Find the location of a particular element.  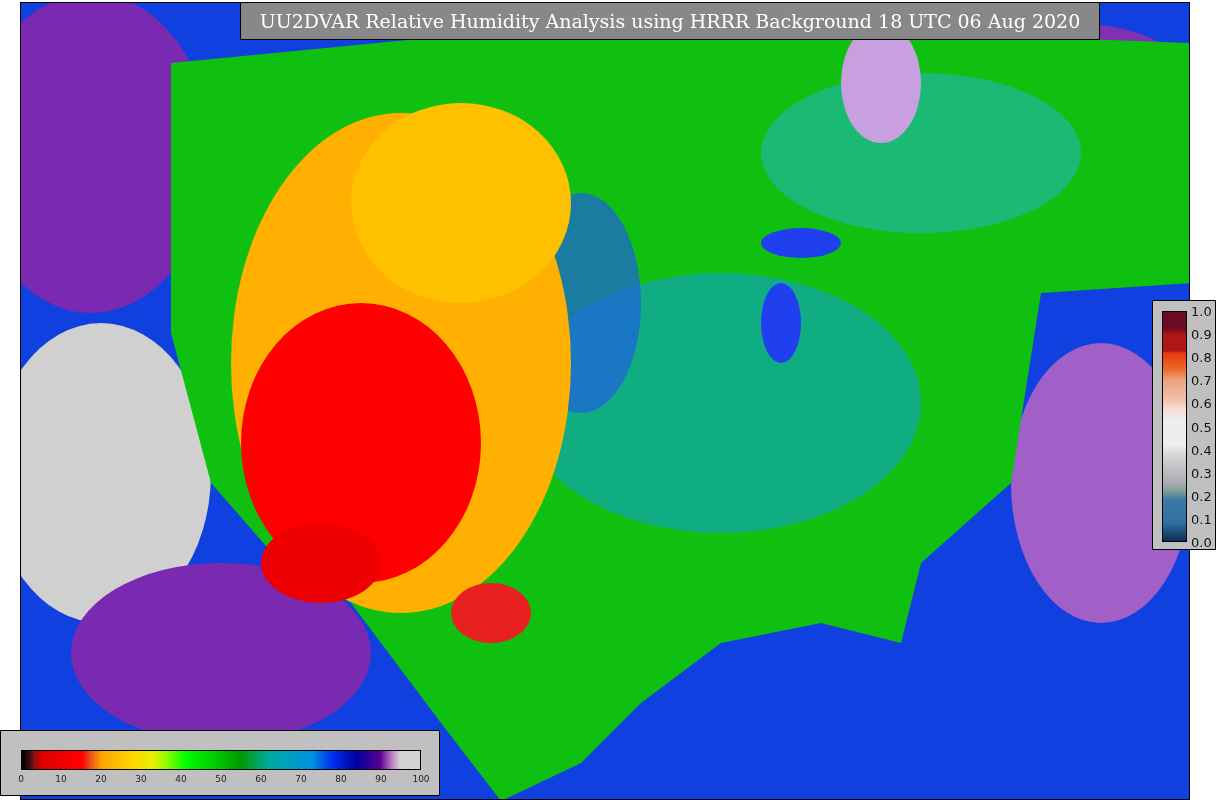

colorbar-tick-label: 20 is located at coordinates (101, 779).